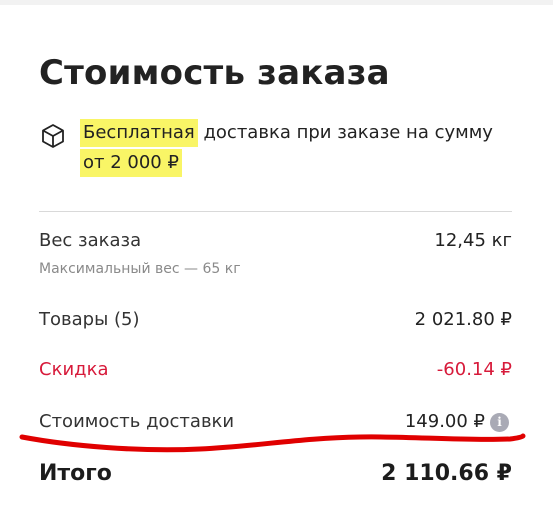 Image resolution: width=553 pixels, height=521 pixels. What do you see at coordinates (140, 269) in the screenshot?
I see `max-weight-note: Максимальный вес — 65 кг` at bounding box center [140, 269].